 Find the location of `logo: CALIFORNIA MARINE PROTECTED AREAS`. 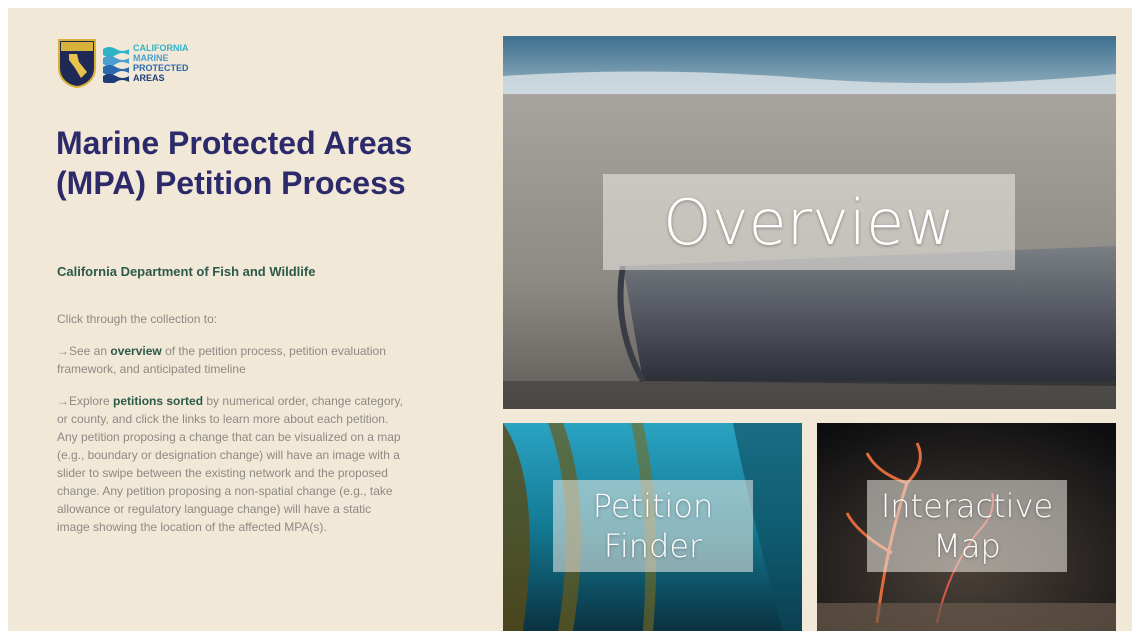

logo: CALIFORNIA MARINE PROTECTED AREAS is located at coordinates (123, 63).